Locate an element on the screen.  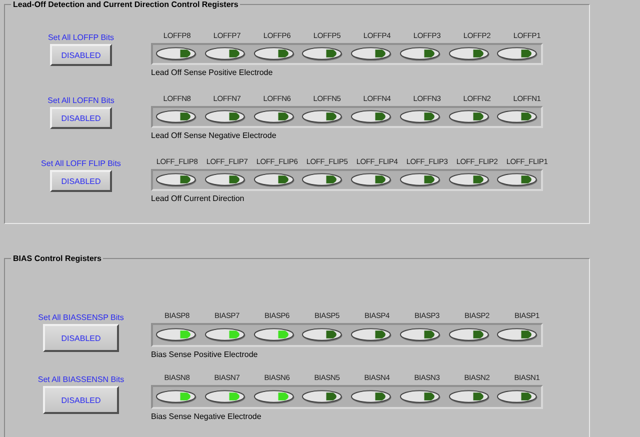
strip-caption: Bias Sense Negative Electrode is located at coordinates (206, 416).